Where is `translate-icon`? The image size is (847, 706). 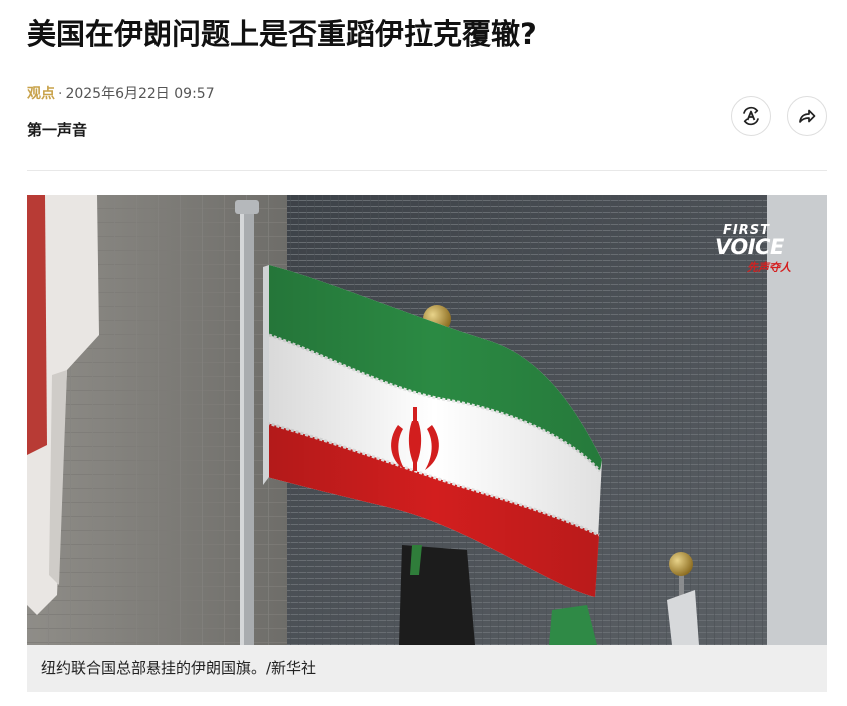
translate-icon is located at coordinates (751, 116).